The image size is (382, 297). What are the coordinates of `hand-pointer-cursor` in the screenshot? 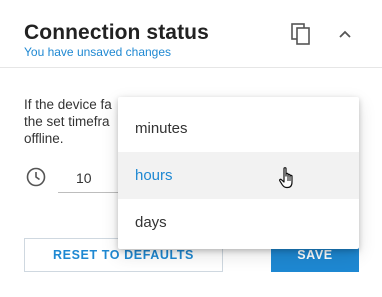 It's located at (286, 178).